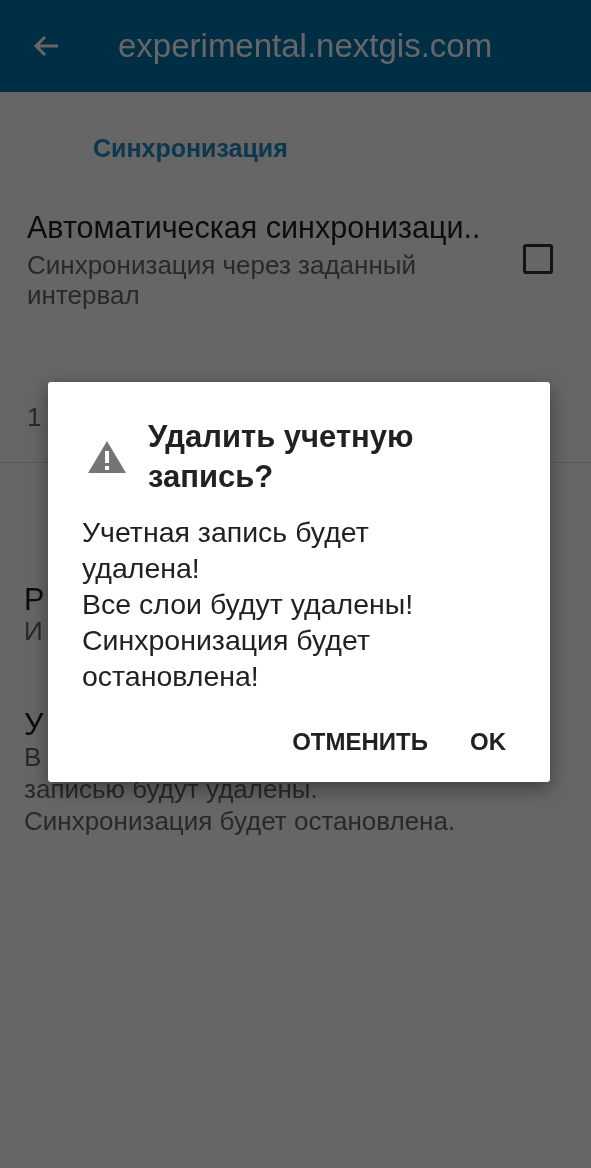  Describe the element at coordinates (226, 550) in the screenshot. I see `dialog-message: Учетная запись будет удалена!` at that location.